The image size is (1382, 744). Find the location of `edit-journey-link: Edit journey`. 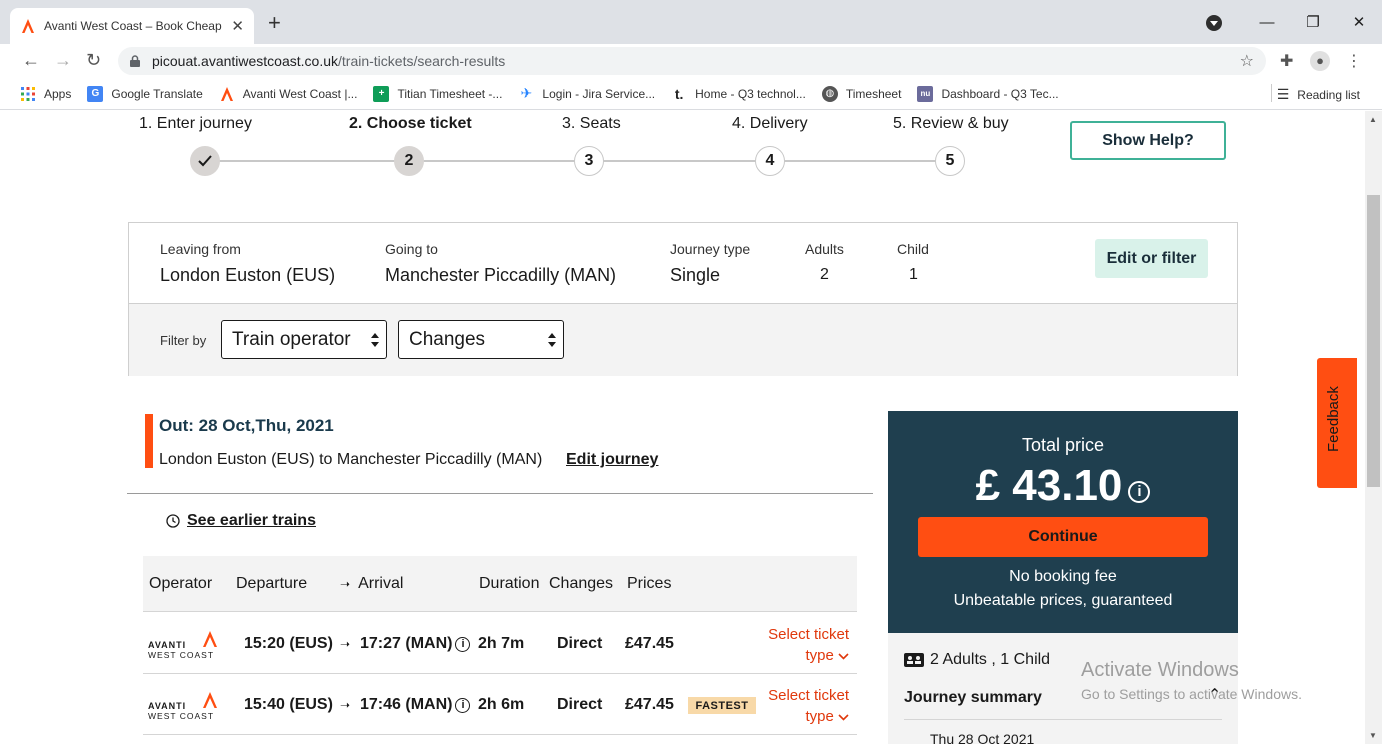

edit-journey-link: Edit journey is located at coordinates (612, 460).